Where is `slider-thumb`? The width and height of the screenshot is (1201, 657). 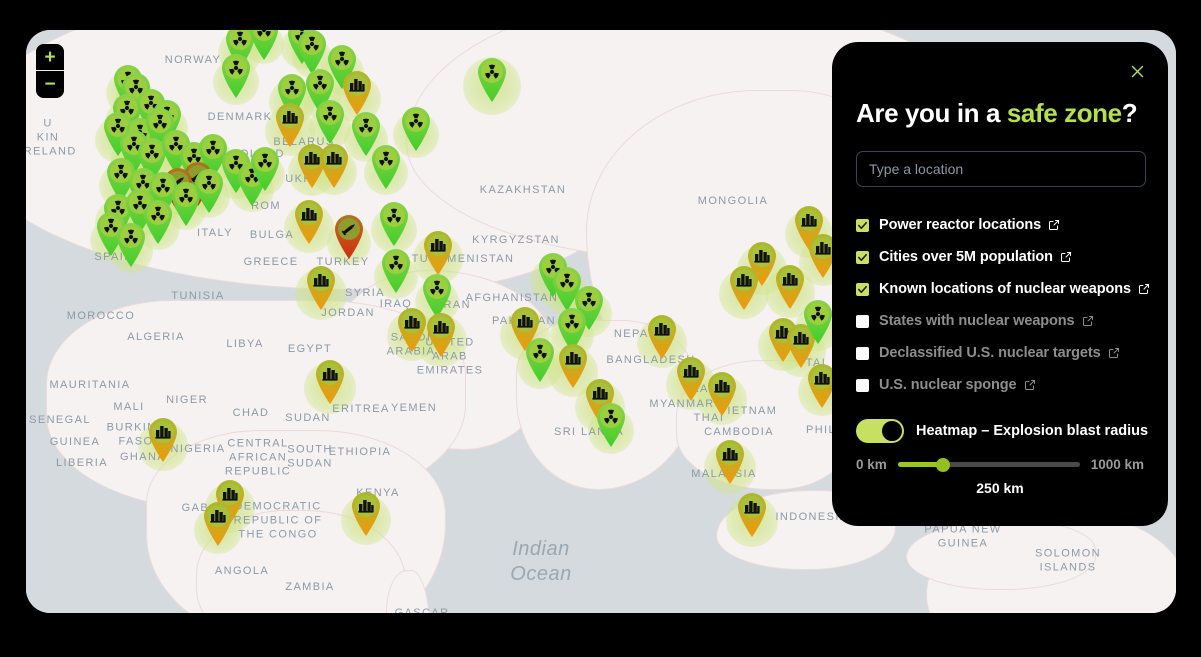 slider-thumb is located at coordinates (943, 464).